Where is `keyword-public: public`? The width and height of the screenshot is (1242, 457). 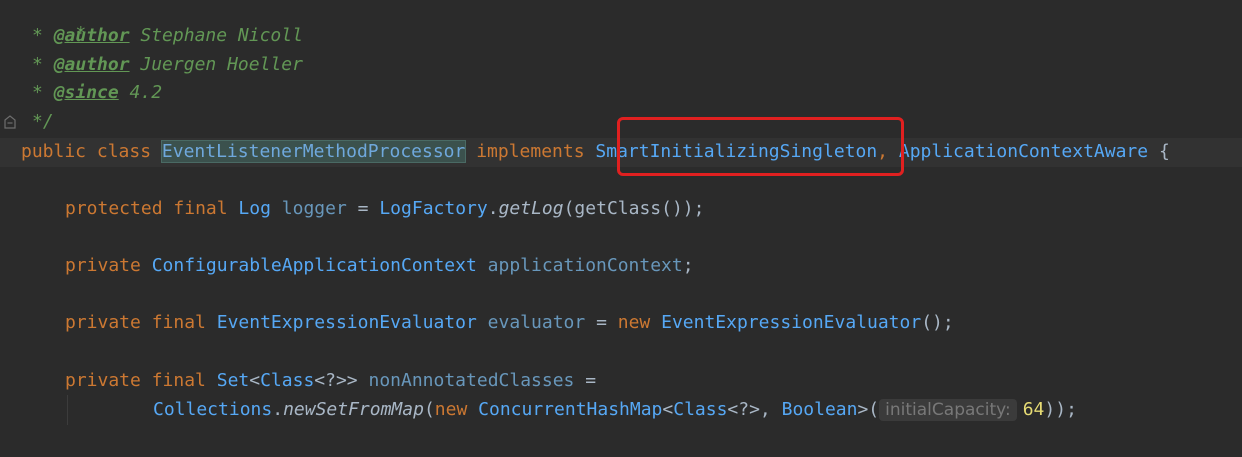 keyword-public: public is located at coordinates (54, 151).